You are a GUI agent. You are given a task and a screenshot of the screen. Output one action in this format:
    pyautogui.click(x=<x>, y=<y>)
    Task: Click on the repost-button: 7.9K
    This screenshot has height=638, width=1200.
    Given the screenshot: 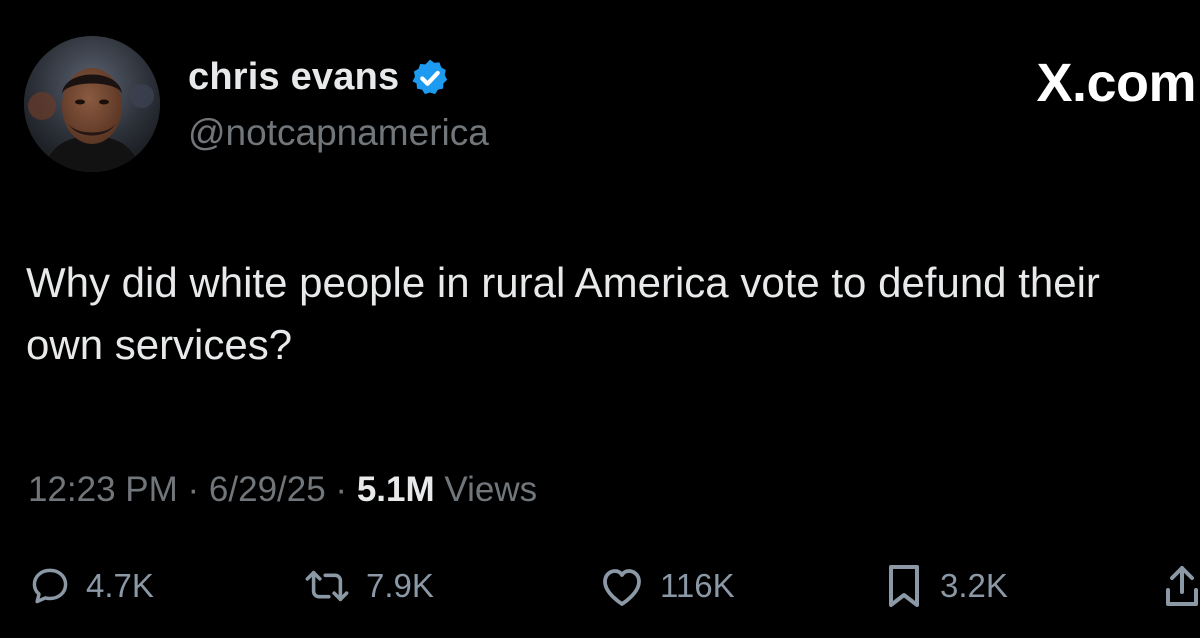 What is the action you would take?
    pyautogui.click(x=368, y=586)
    